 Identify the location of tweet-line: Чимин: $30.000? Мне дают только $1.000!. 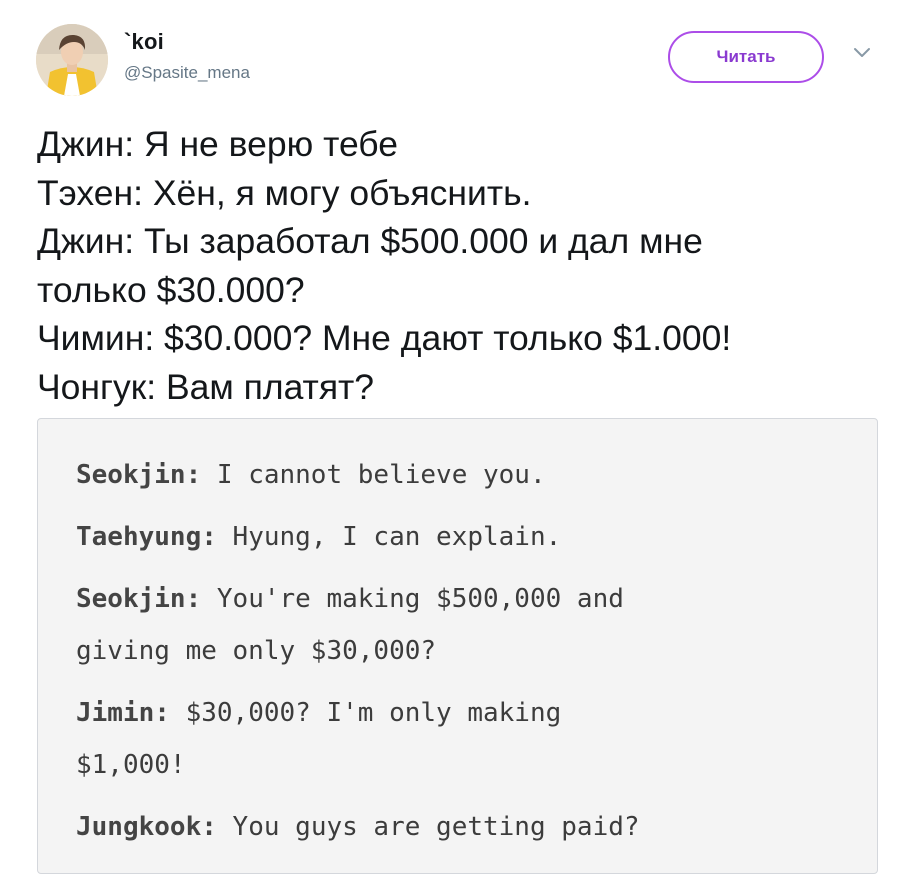
(384, 338).